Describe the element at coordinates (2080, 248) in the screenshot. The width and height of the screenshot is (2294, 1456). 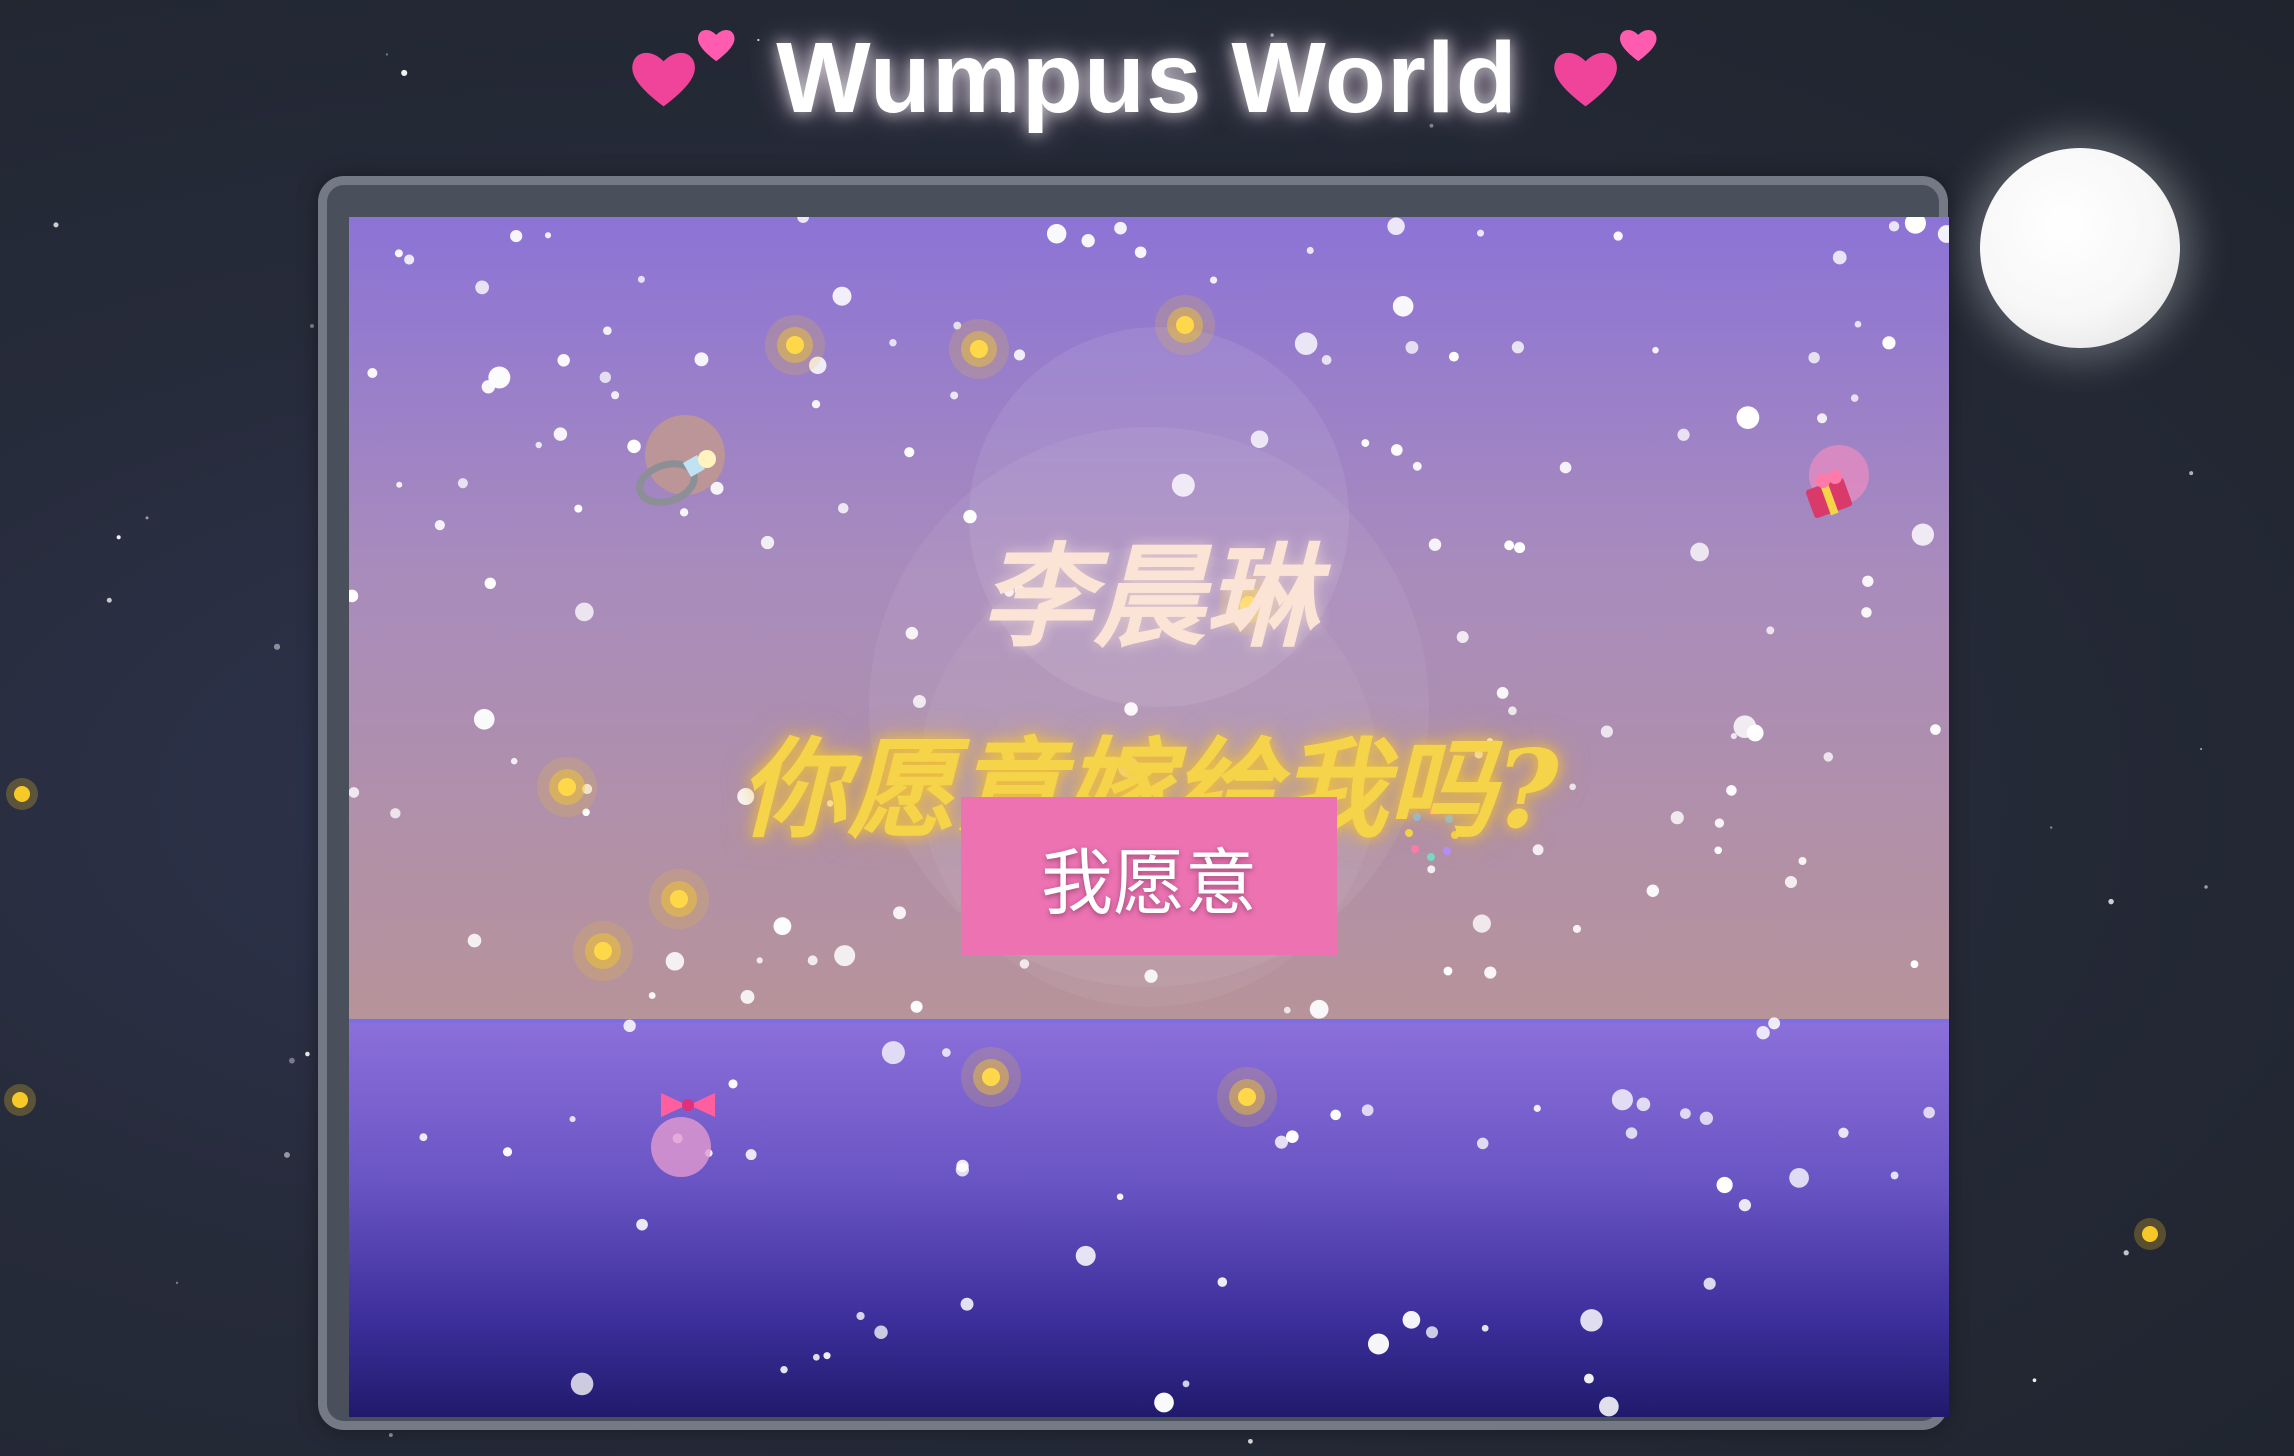
I see `moon` at that location.